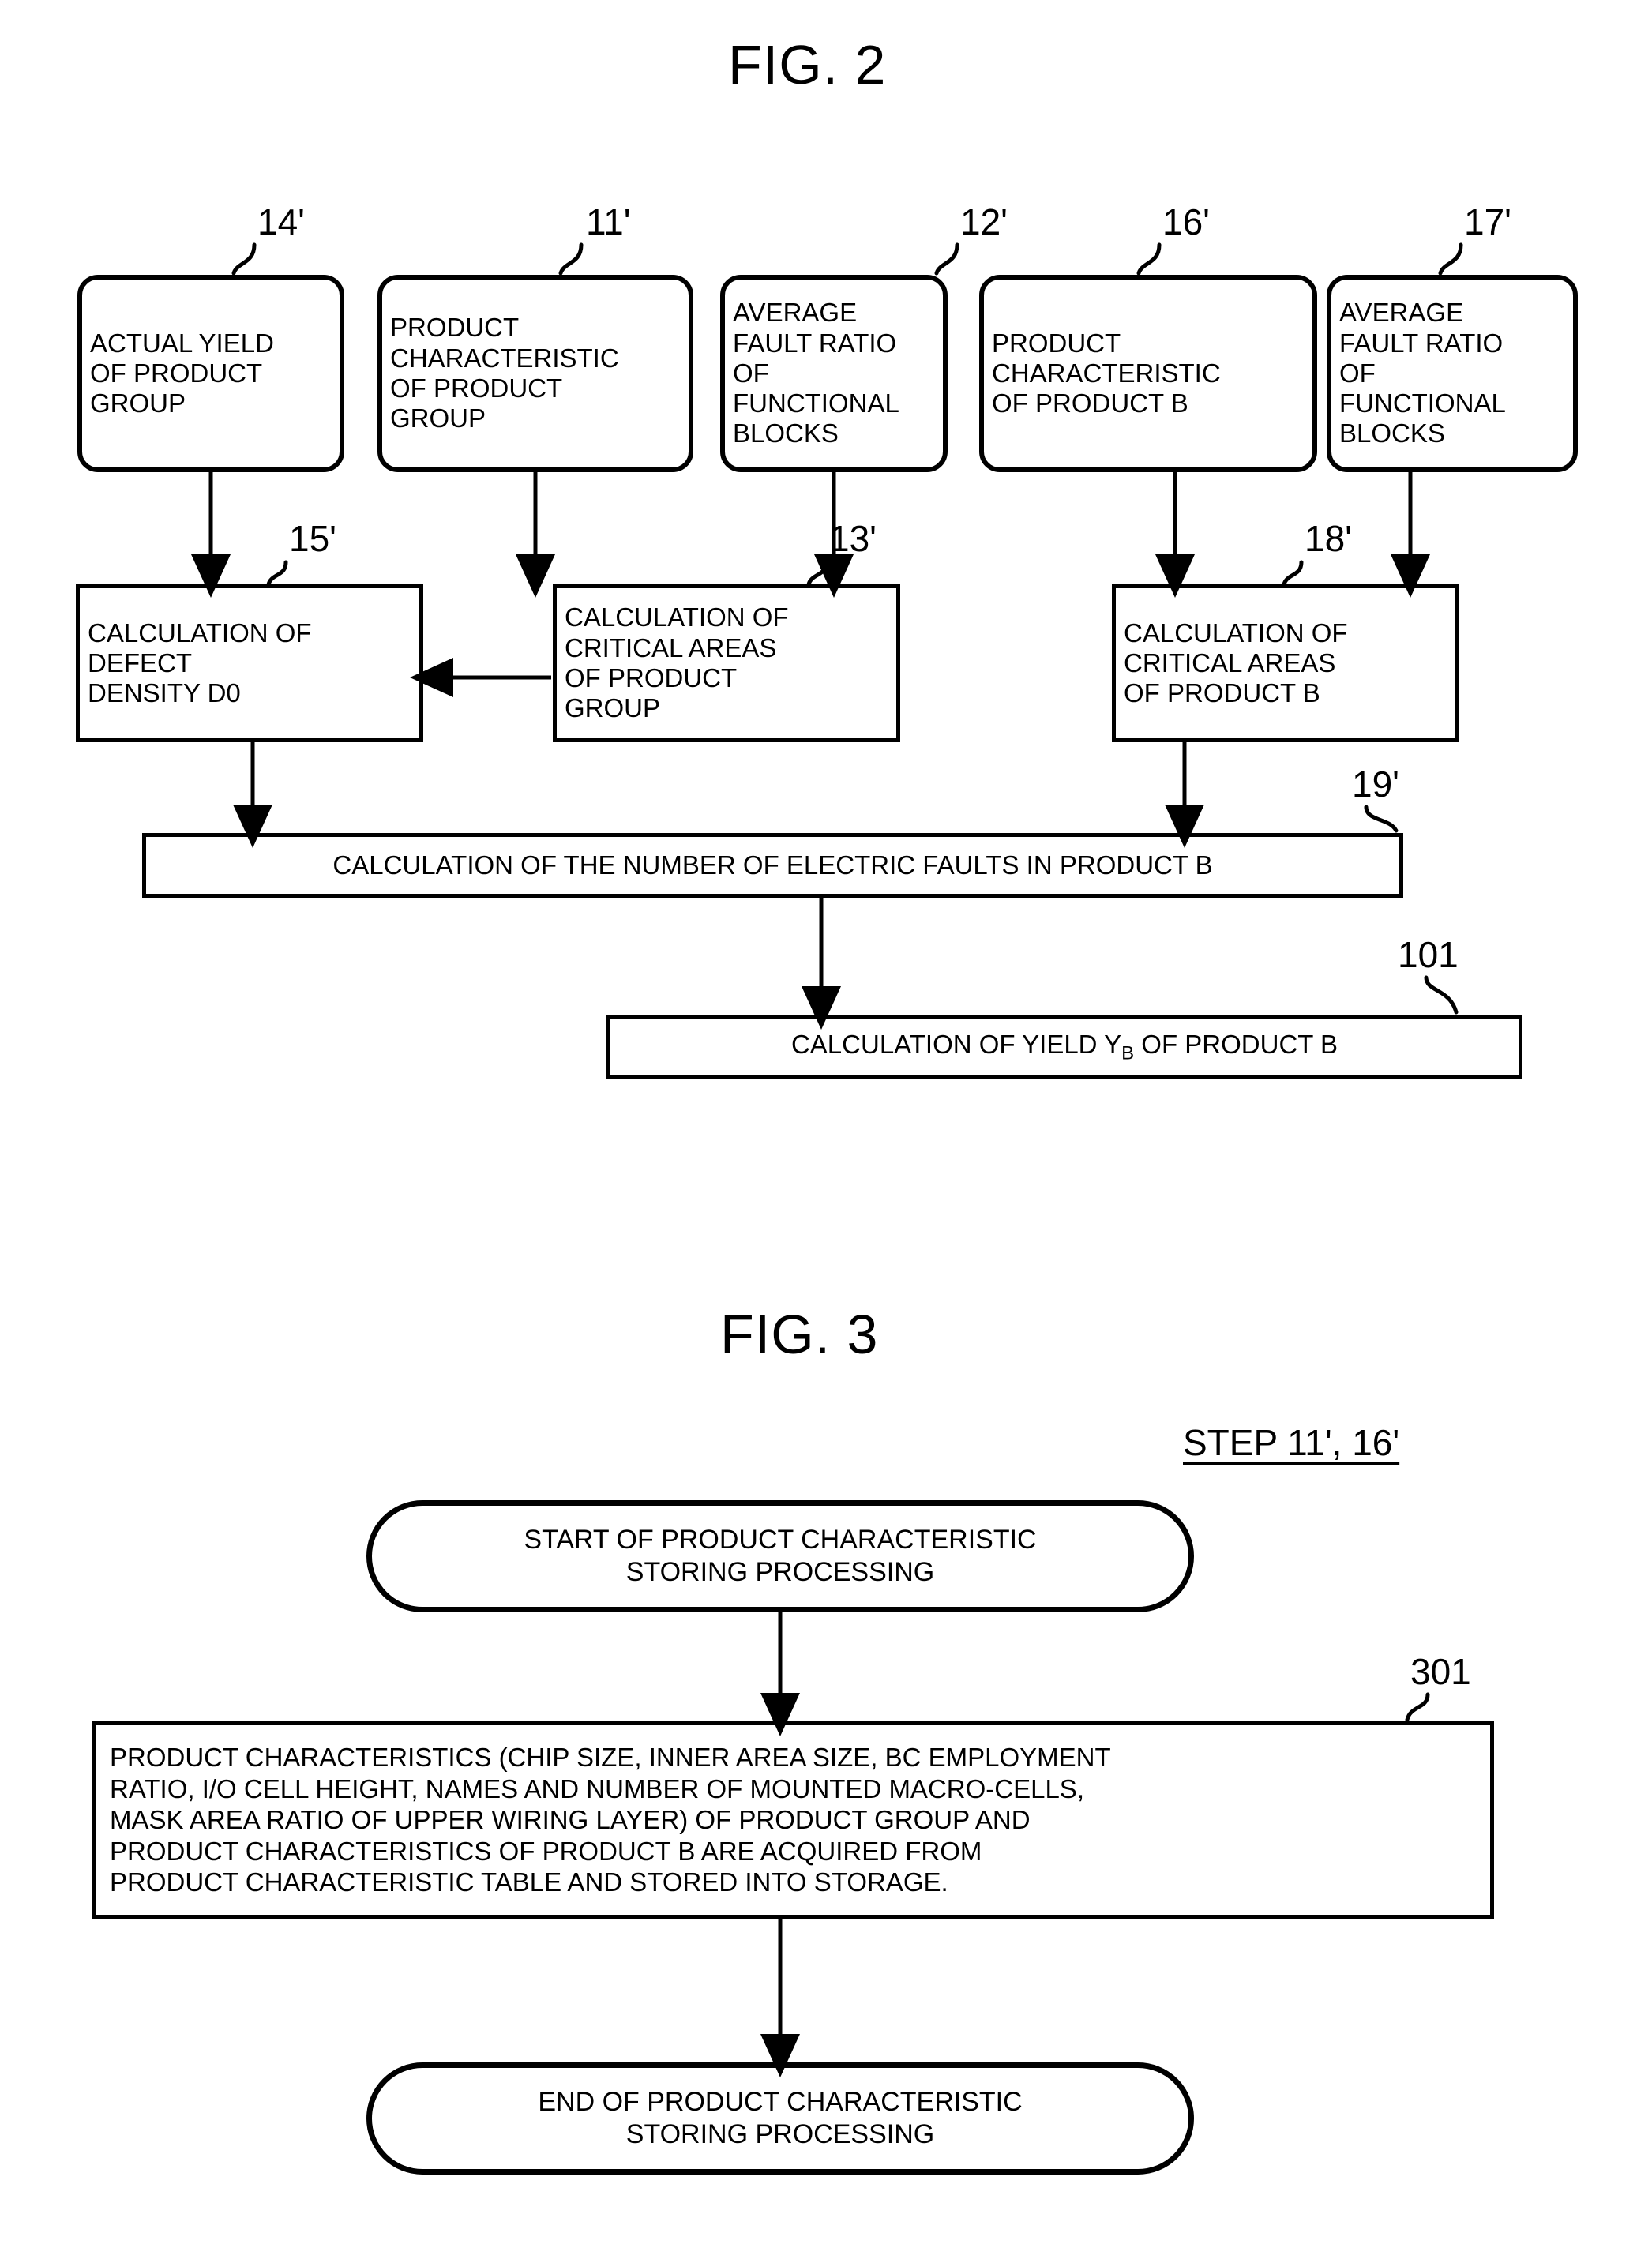 The width and height of the screenshot is (1652, 2244). I want to click on node-product-characteristic-of-product-group: PRODUCT CHARACTERISTIC OF PRODUCT GROUP, so click(535, 374).